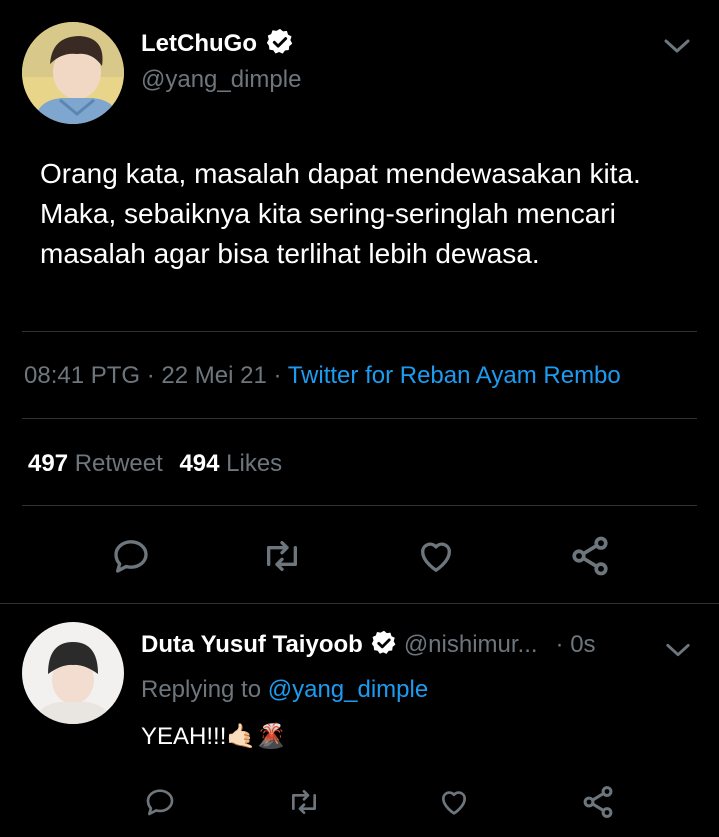 This screenshot has height=837, width=719. I want to click on retweet-stat: 497 Retweet, so click(98, 463).